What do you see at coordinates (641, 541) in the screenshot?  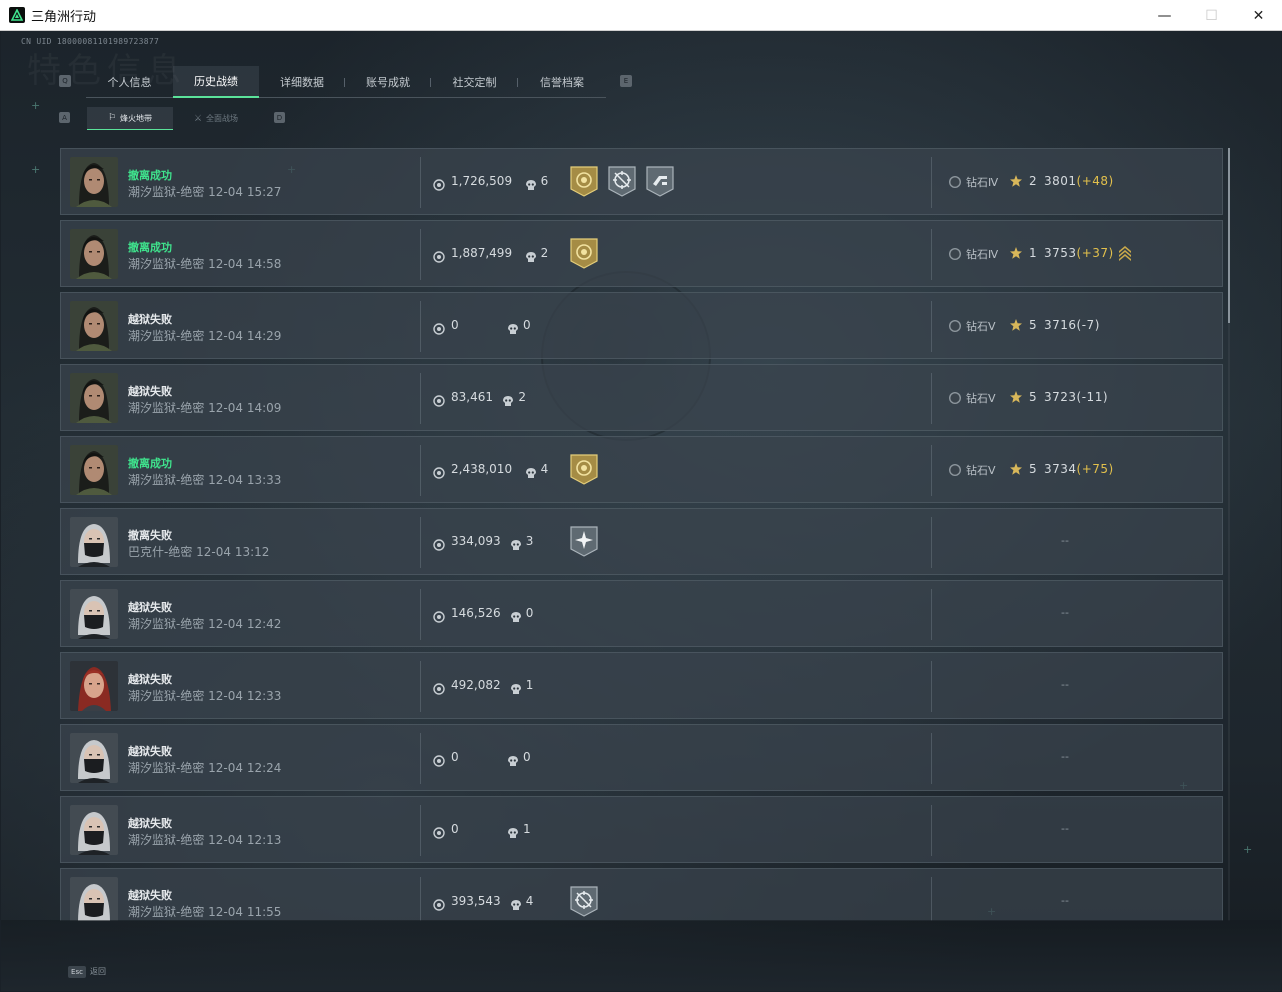 I see `match-row: 撤离失败 巴克什-绝密 12-04 13:12 334,093 3 --` at bounding box center [641, 541].